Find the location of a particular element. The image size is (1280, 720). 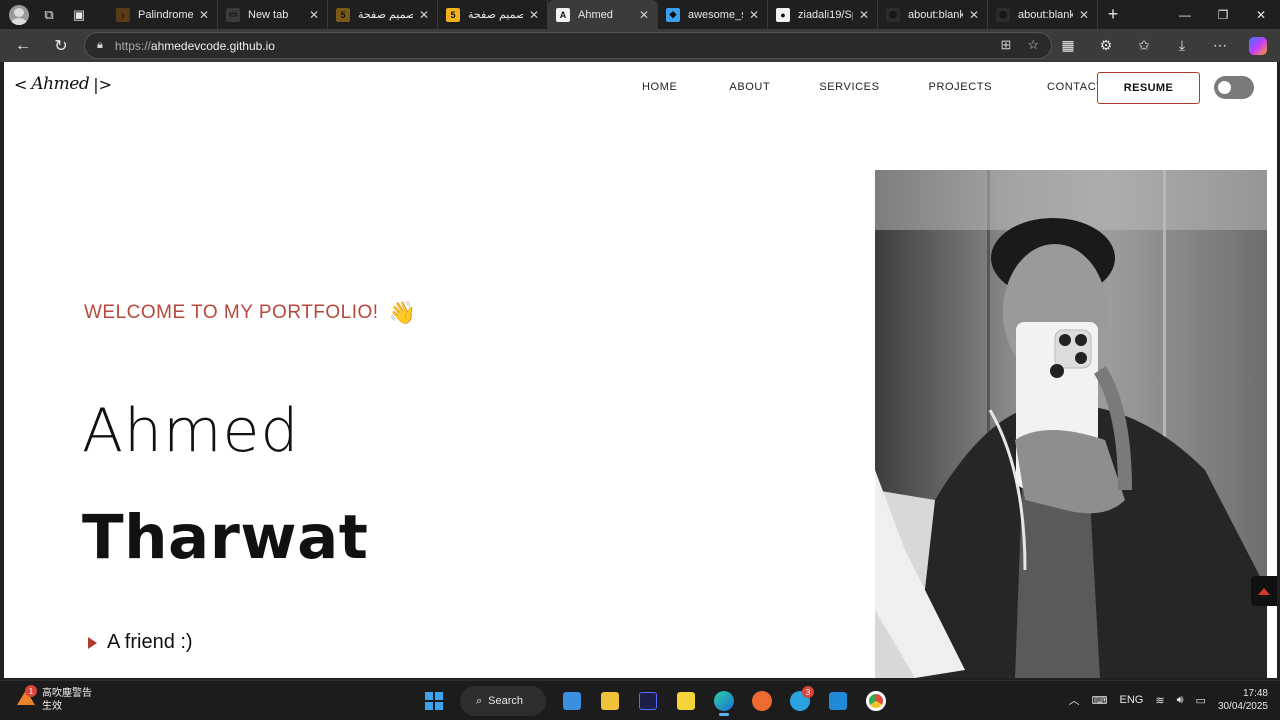

sticky-notes-app is located at coordinates (686, 701).